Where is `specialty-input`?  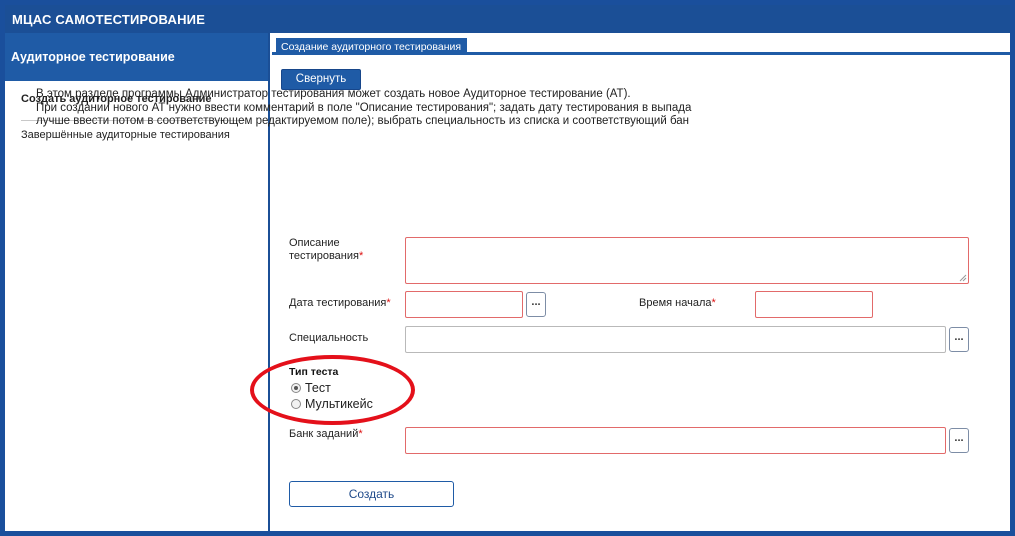
specialty-input is located at coordinates (675, 339).